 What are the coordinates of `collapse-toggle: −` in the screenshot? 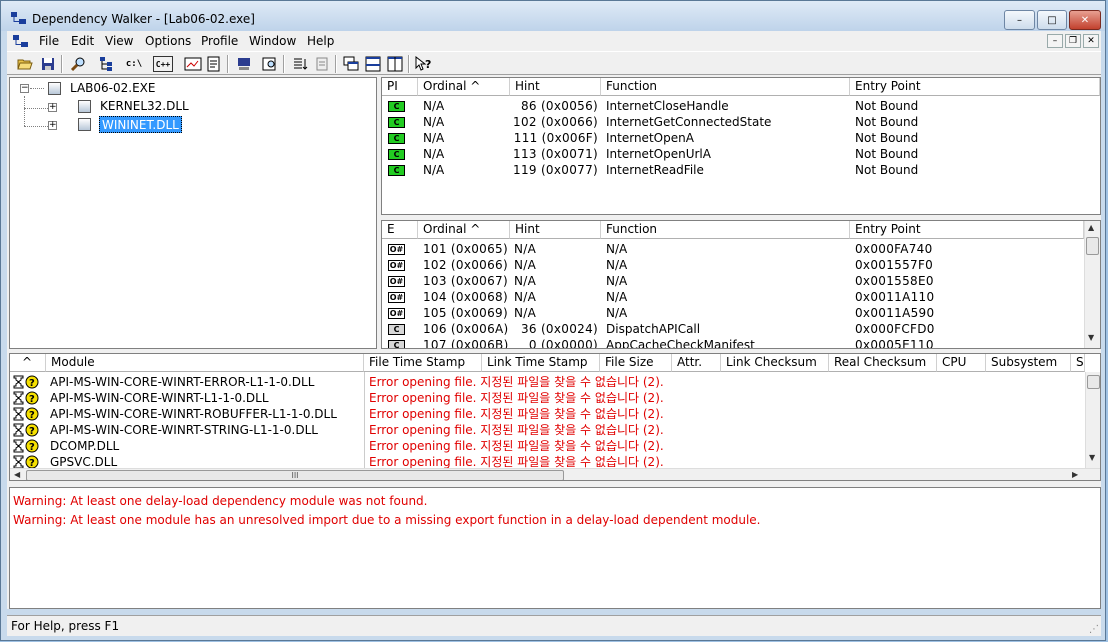 It's located at (24, 88).